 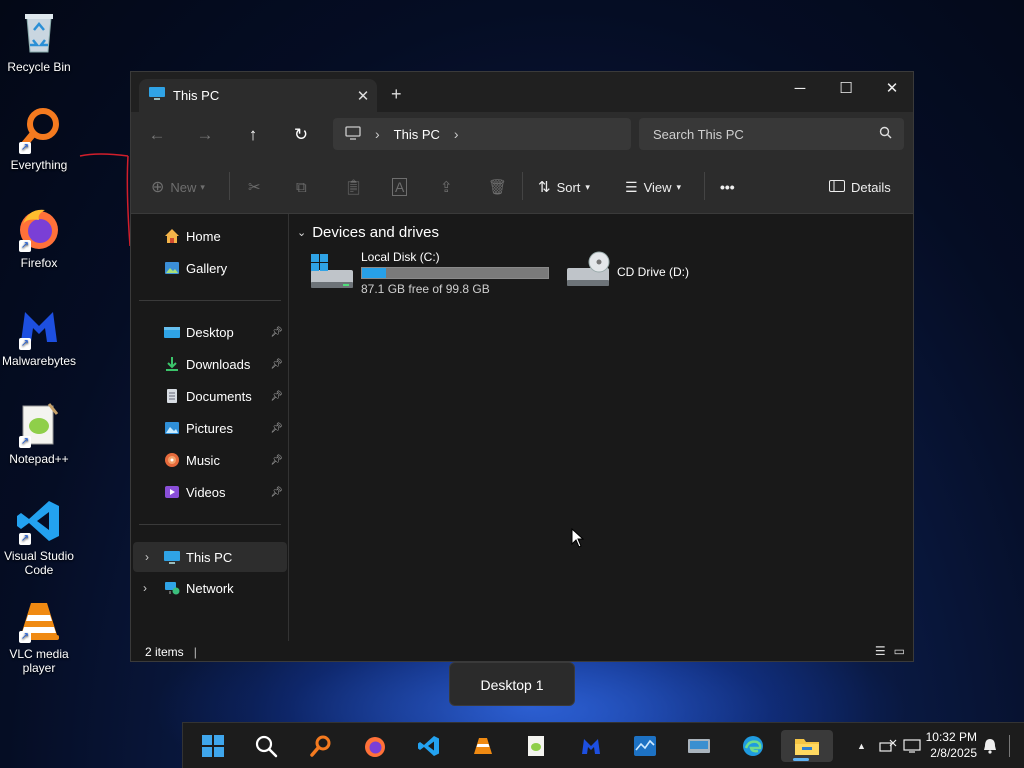 What do you see at coordinates (888, 745) in the screenshot?
I see `network-status-icon` at bounding box center [888, 745].